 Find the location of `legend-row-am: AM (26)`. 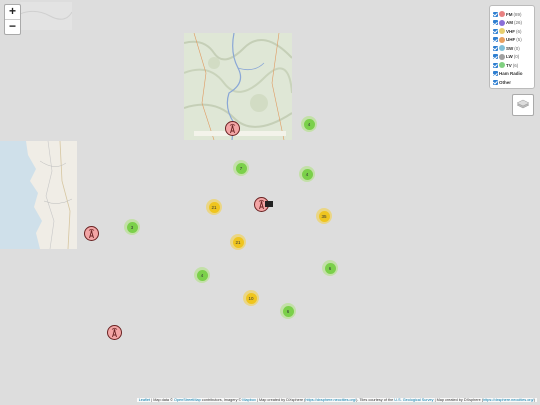

legend-row-am: AM (26) is located at coordinates (507, 23).